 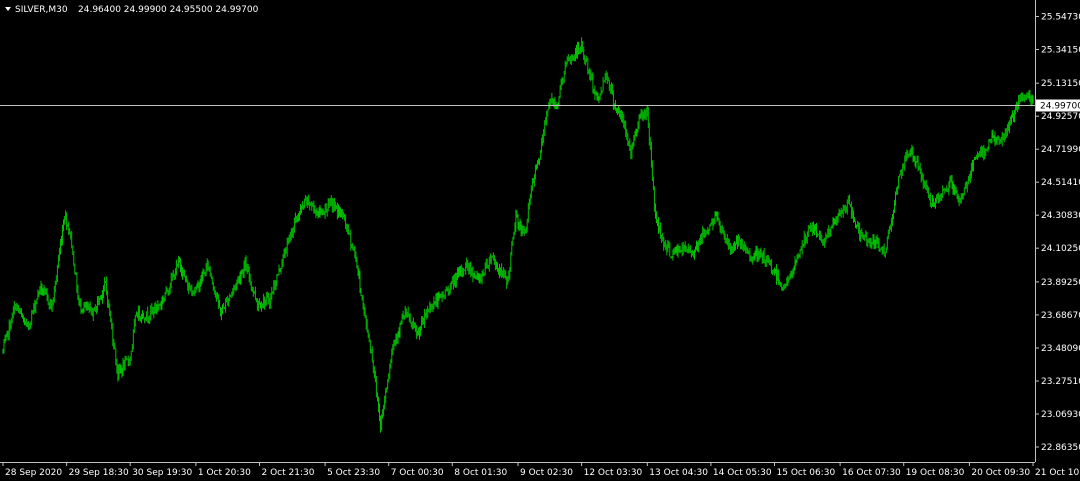 I want to click on x-tick-label: 16 Oct 07:30, so click(x=871, y=473).